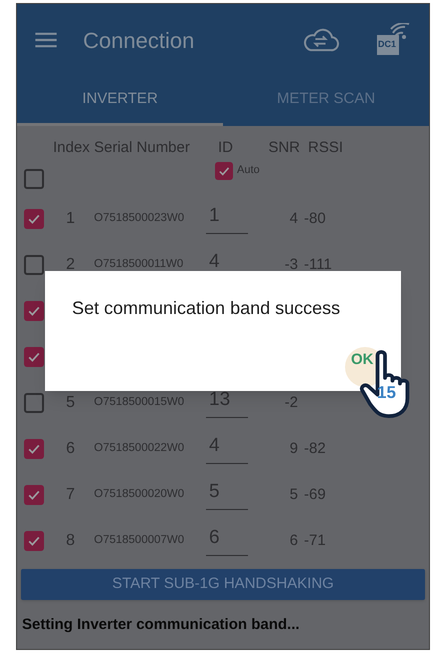 This screenshot has height=655, width=438. What do you see at coordinates (70, 265) in the screenshot?
I see `row-index: 2` at bounding box center [70, 265].